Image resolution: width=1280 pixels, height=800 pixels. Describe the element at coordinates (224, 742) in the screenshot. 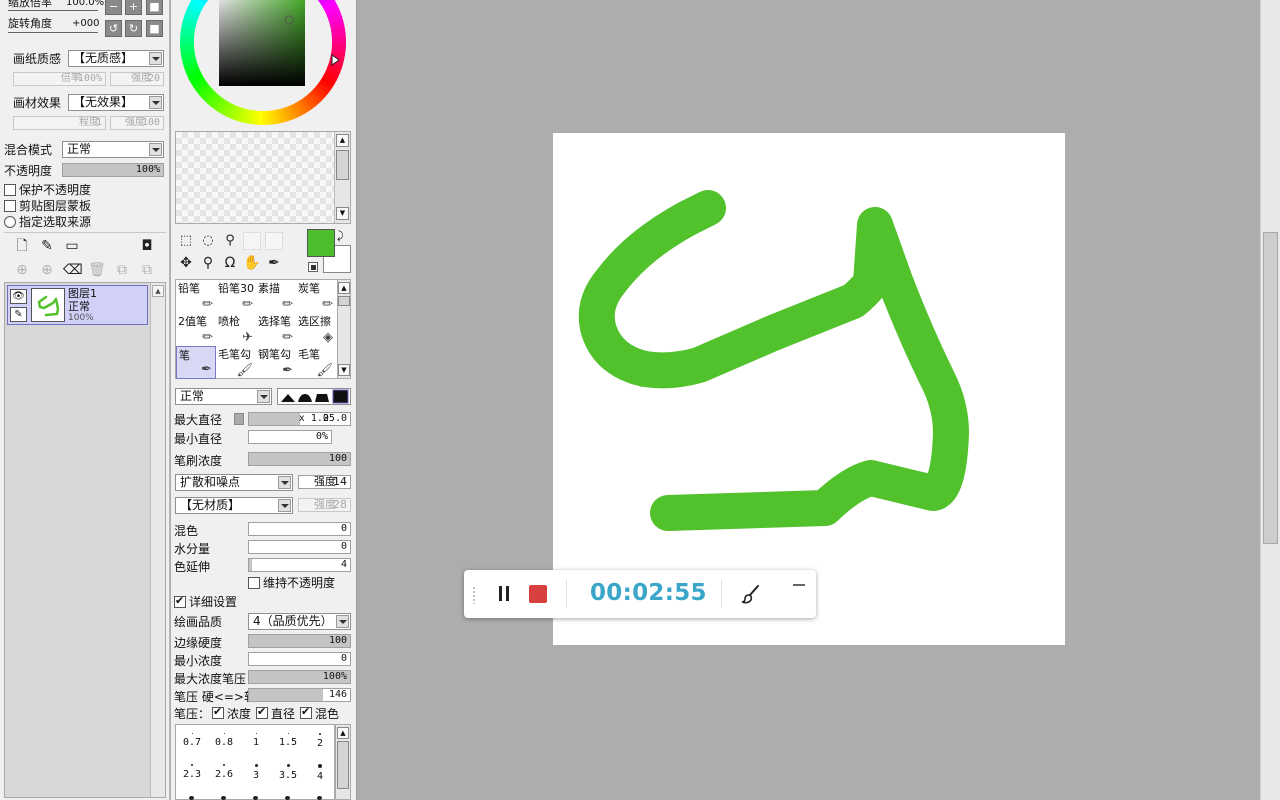

I see `brush-size-preset: 0.8` at that location.